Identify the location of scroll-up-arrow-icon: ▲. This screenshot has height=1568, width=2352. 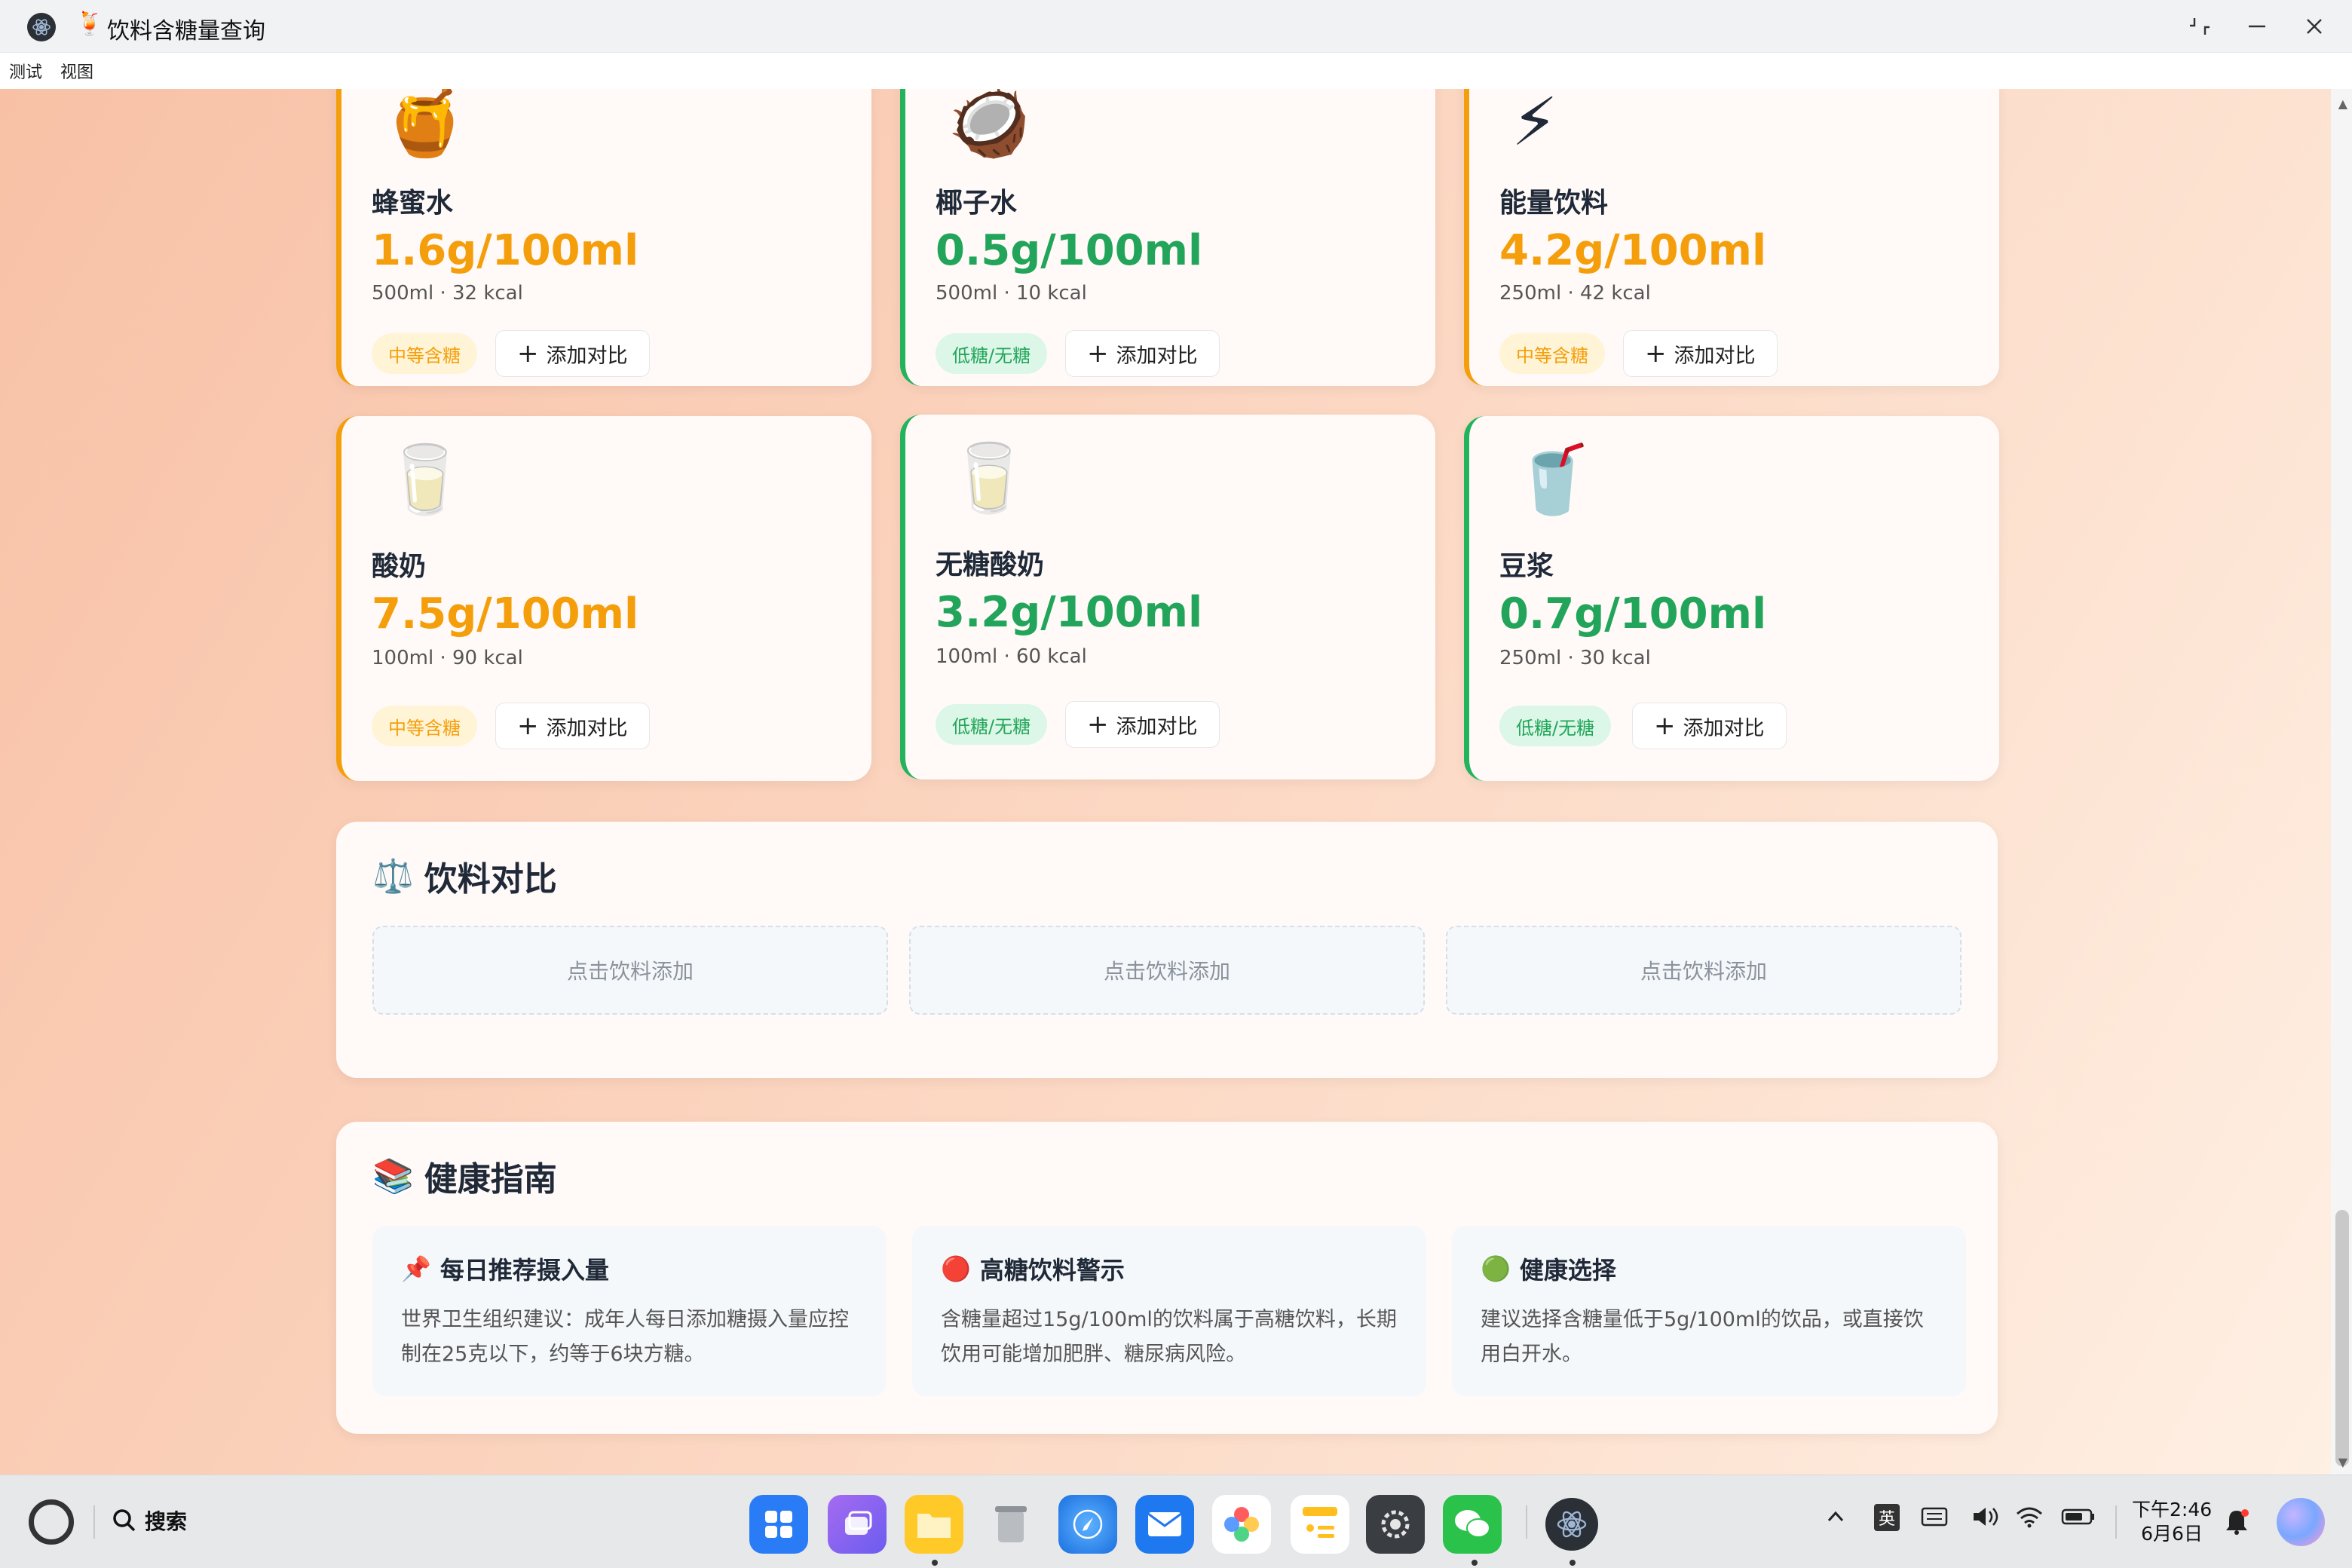
(2342, 103).